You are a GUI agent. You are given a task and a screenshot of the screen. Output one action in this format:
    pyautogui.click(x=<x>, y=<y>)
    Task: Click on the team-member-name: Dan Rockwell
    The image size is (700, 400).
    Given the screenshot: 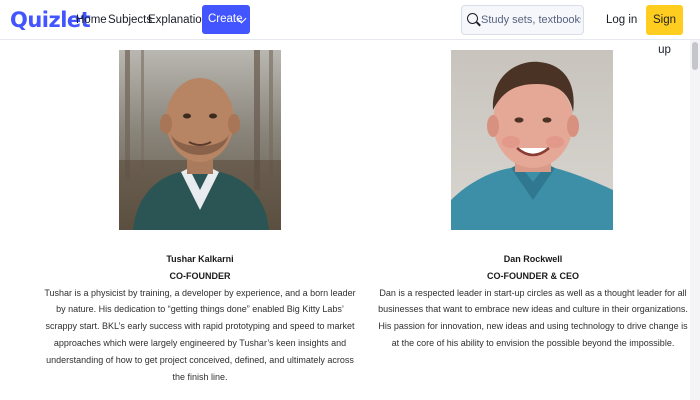 What is the action you would take?
    pyautogui.click(x=533, y=259)
    